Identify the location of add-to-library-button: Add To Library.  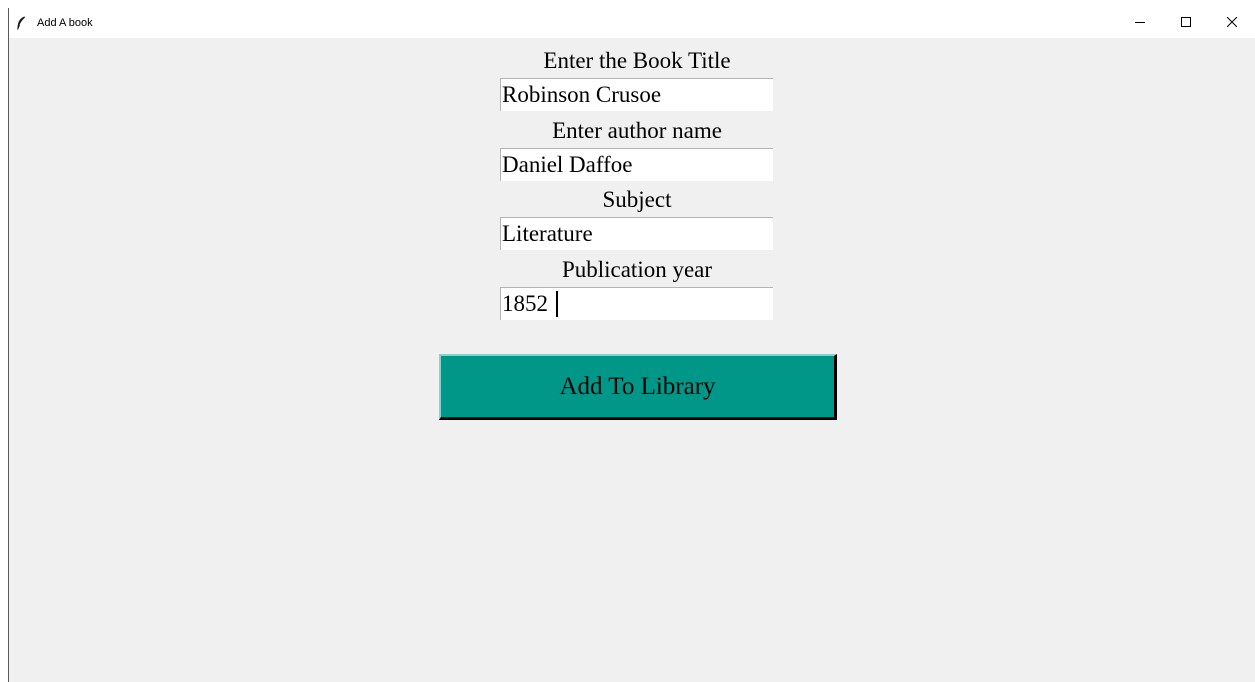
(638, 387).